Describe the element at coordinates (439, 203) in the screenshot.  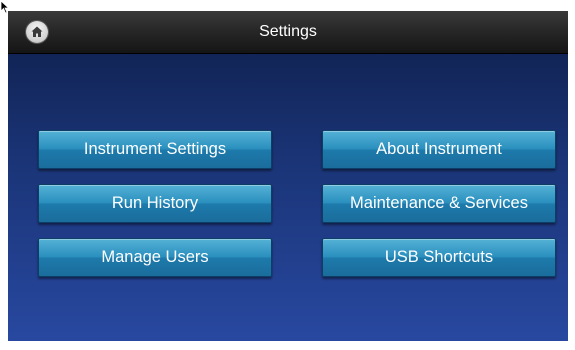
I see `maintenance-services-button: Maintenance & Services` at that location.